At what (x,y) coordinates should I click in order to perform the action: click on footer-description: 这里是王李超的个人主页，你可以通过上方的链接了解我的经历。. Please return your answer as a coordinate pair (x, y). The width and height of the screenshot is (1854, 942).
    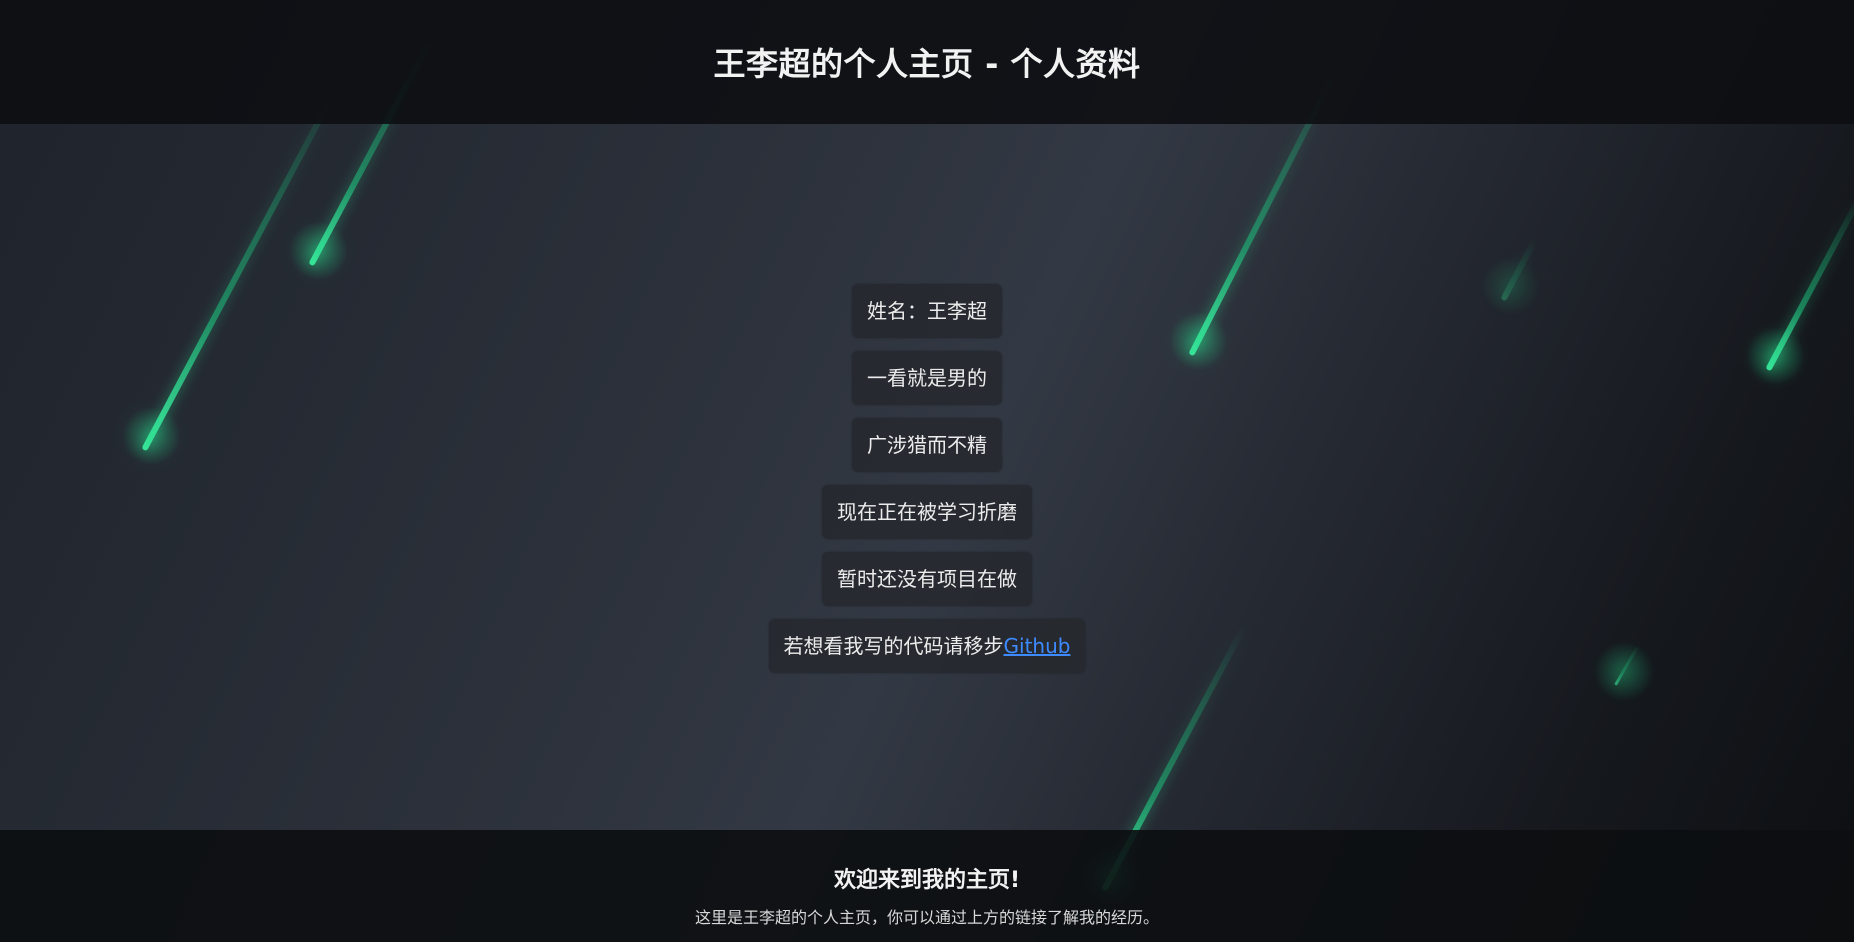
    Looking at the image, I should click on (926, 917).